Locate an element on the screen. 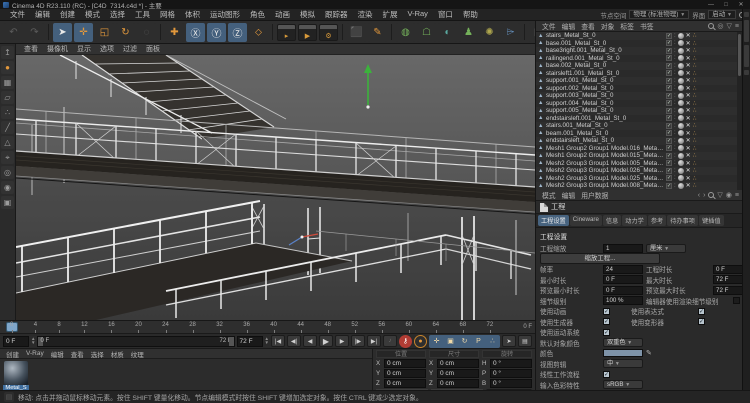 The width and height of the screenshot is (750, 403). input-profile-dropdown: sRGB ▼ is located at coordinates (623, 384).